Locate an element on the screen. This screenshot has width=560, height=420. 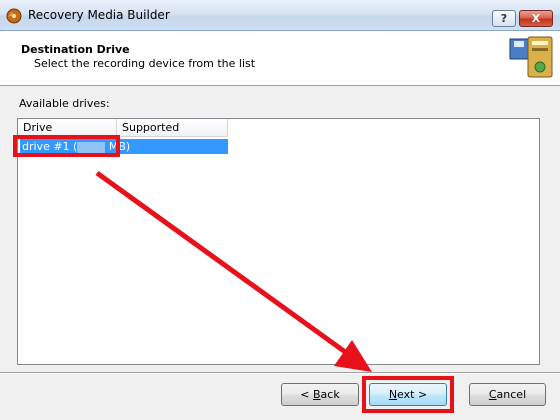
button-divider is located at coordinates (280, 373).